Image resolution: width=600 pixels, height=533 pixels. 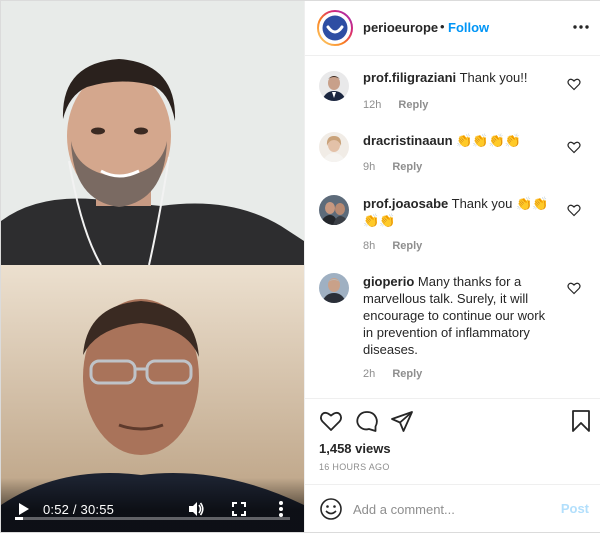 I want to click on comment-composer: Post, so click(x=452, y=508).